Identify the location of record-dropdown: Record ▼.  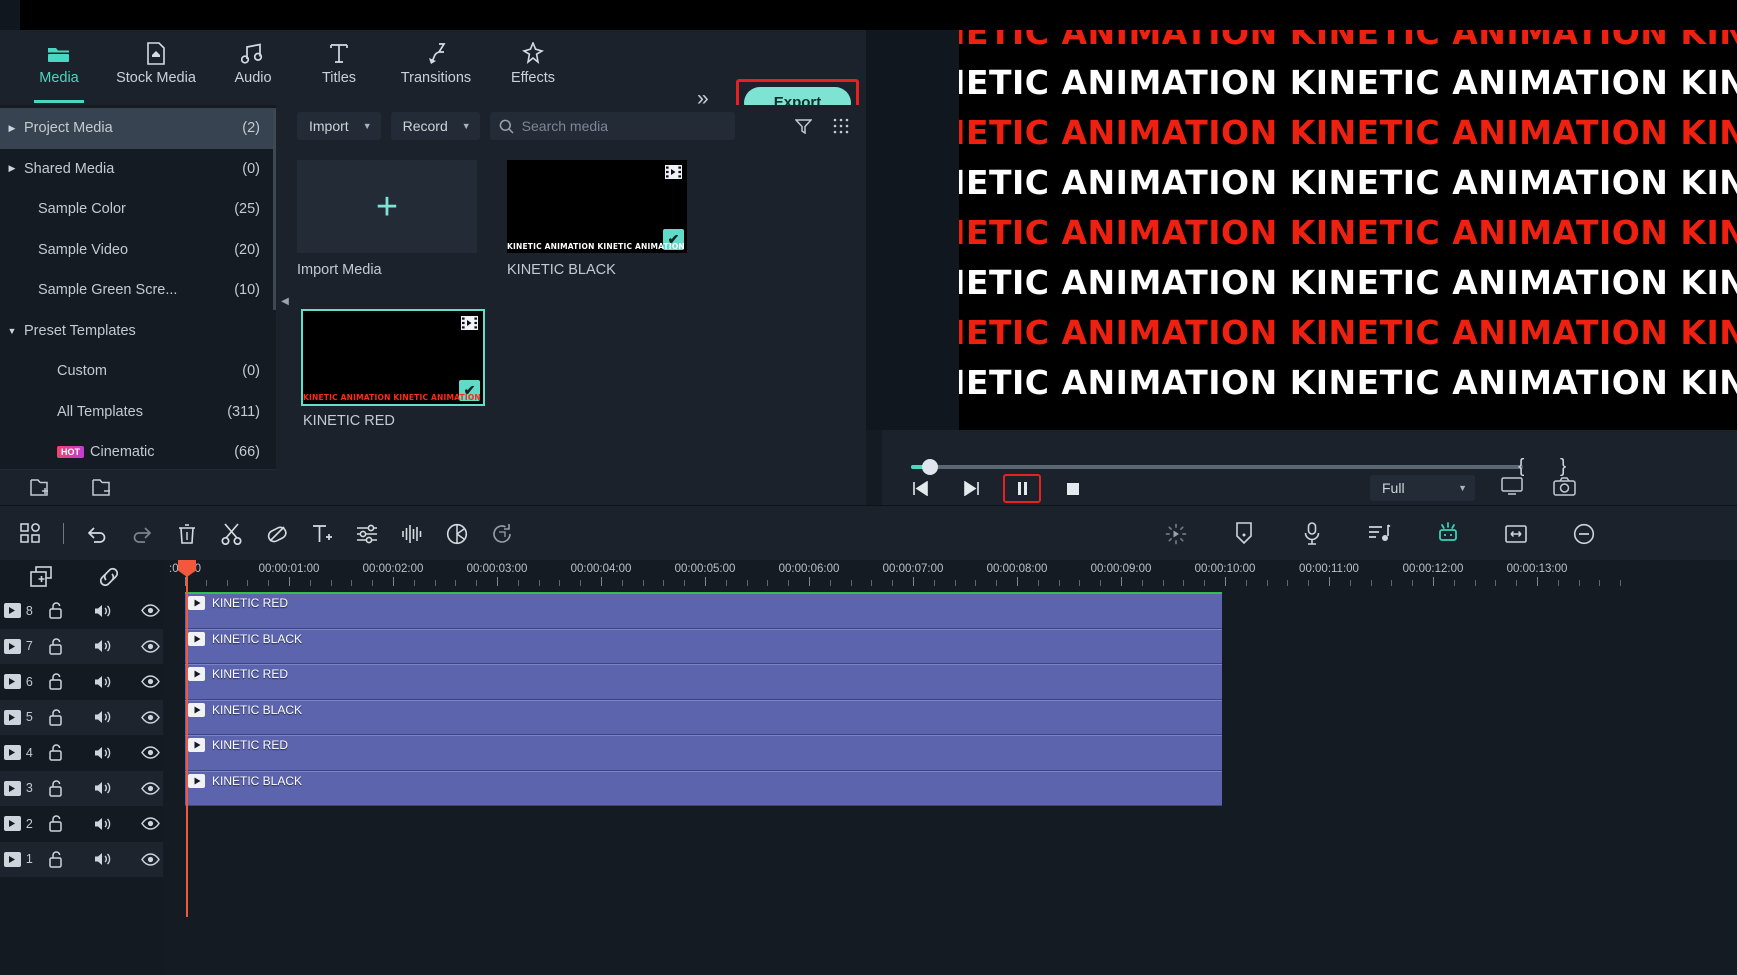
(435, 126).